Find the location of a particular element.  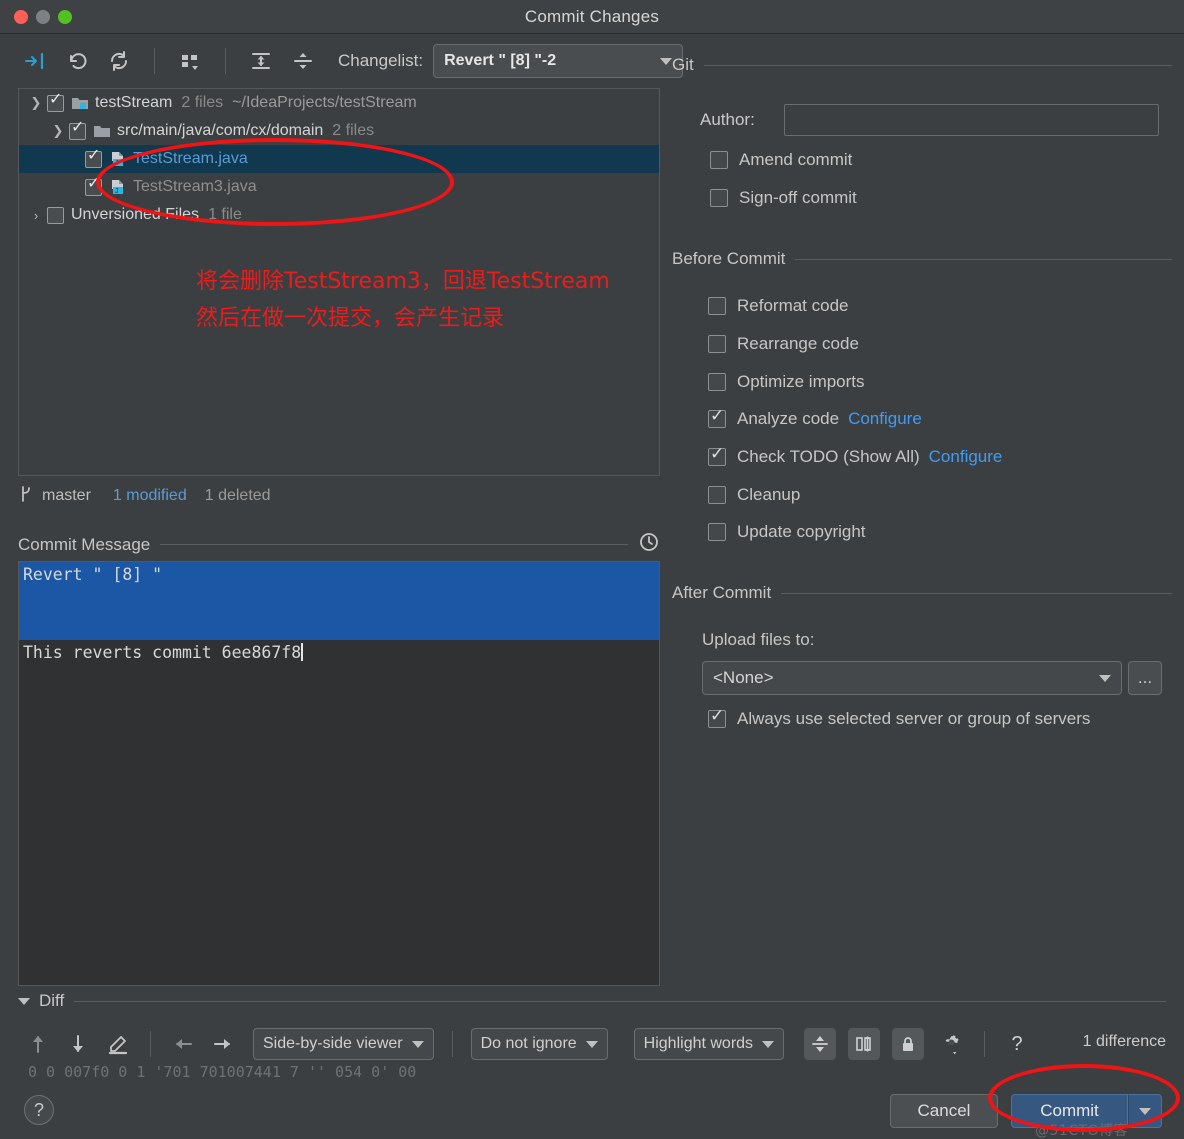

apply-left-icon is located at coordinates (183, 1044).